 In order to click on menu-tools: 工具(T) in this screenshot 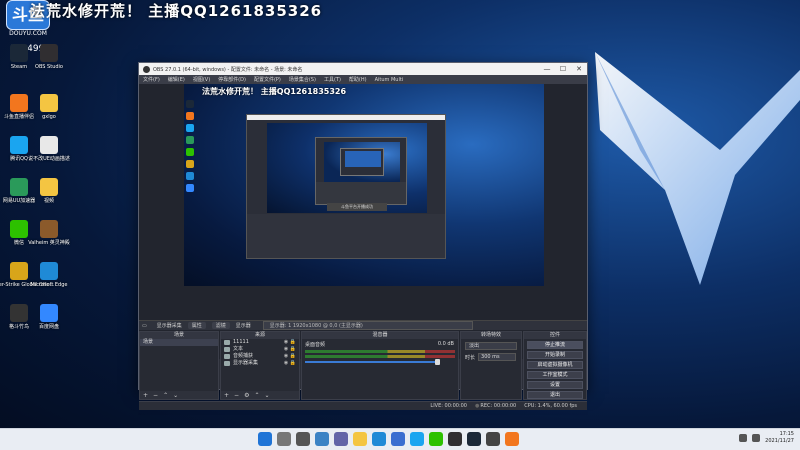, I will do `click(332, 79)`.